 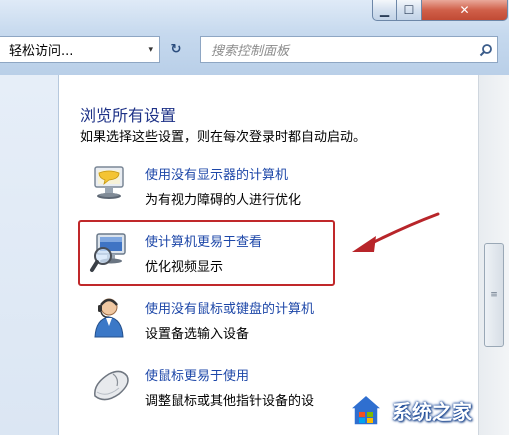 What do you see at coordinates (223, 200) in the screenshot?
I see `settings-description: 为有视力障碍的人进行优化` at bounding box center [223, 200].